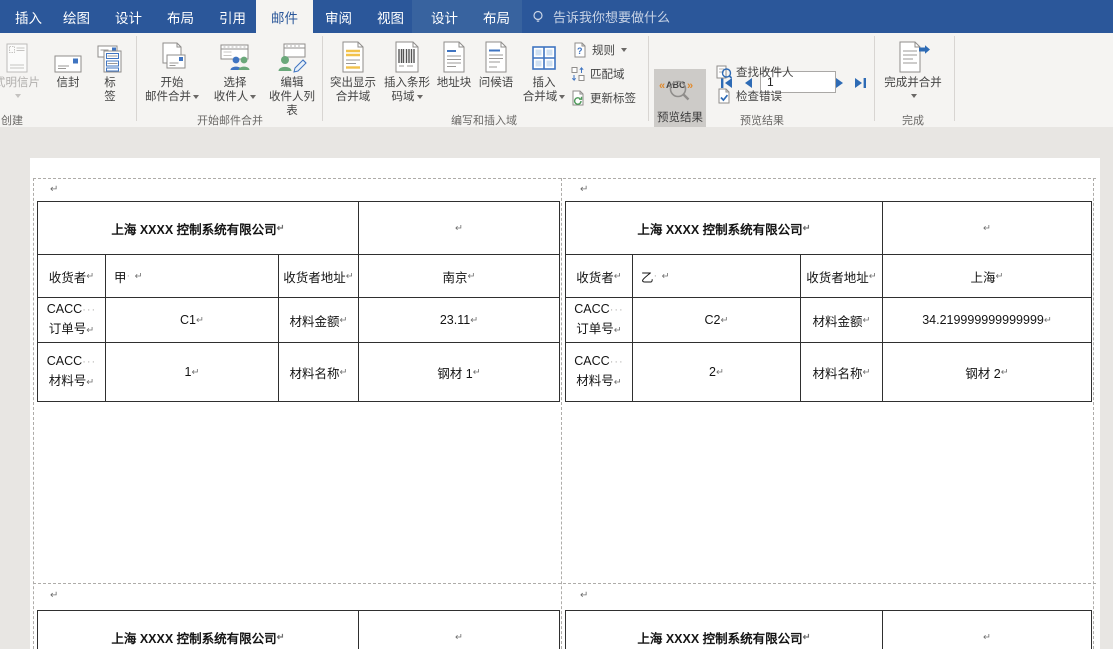 The width and height of the screenshot is (1113, 649). Describe the element at coordinates (319, 372) in the screenshot. I see `header-cell: 材料名称 ↵` at that location.